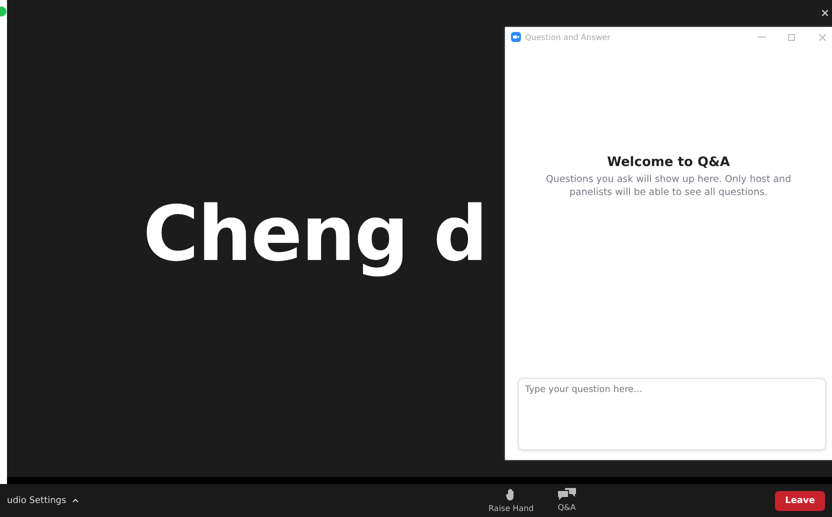 Image resolution: width=832 pixels, height=517 pixels. I want to click on window-title: Question and Answer, so click(568, 37).